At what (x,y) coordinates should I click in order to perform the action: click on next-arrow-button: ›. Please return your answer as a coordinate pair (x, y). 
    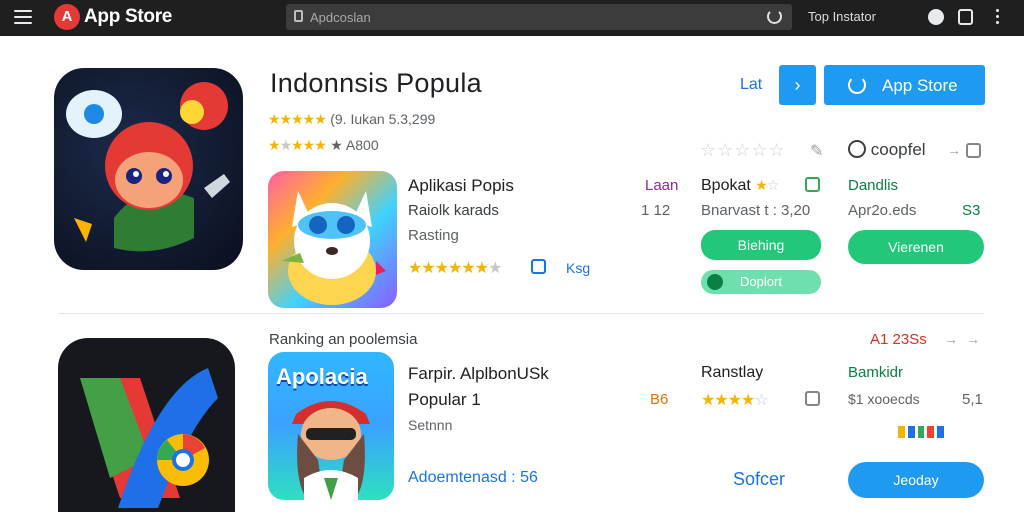
    Looking at the image, I should click on (797, 85).